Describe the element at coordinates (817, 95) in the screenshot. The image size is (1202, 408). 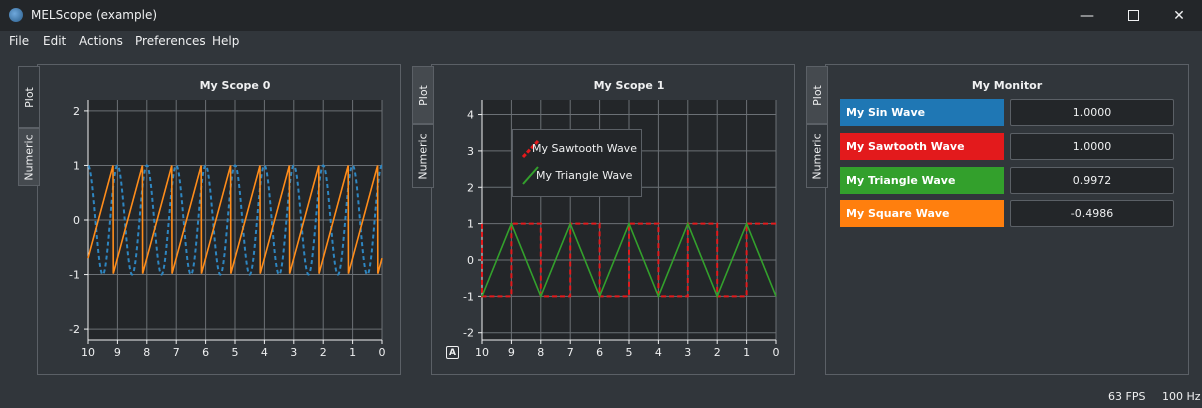
I see `monitor-tab-plot: Plot` at that location.